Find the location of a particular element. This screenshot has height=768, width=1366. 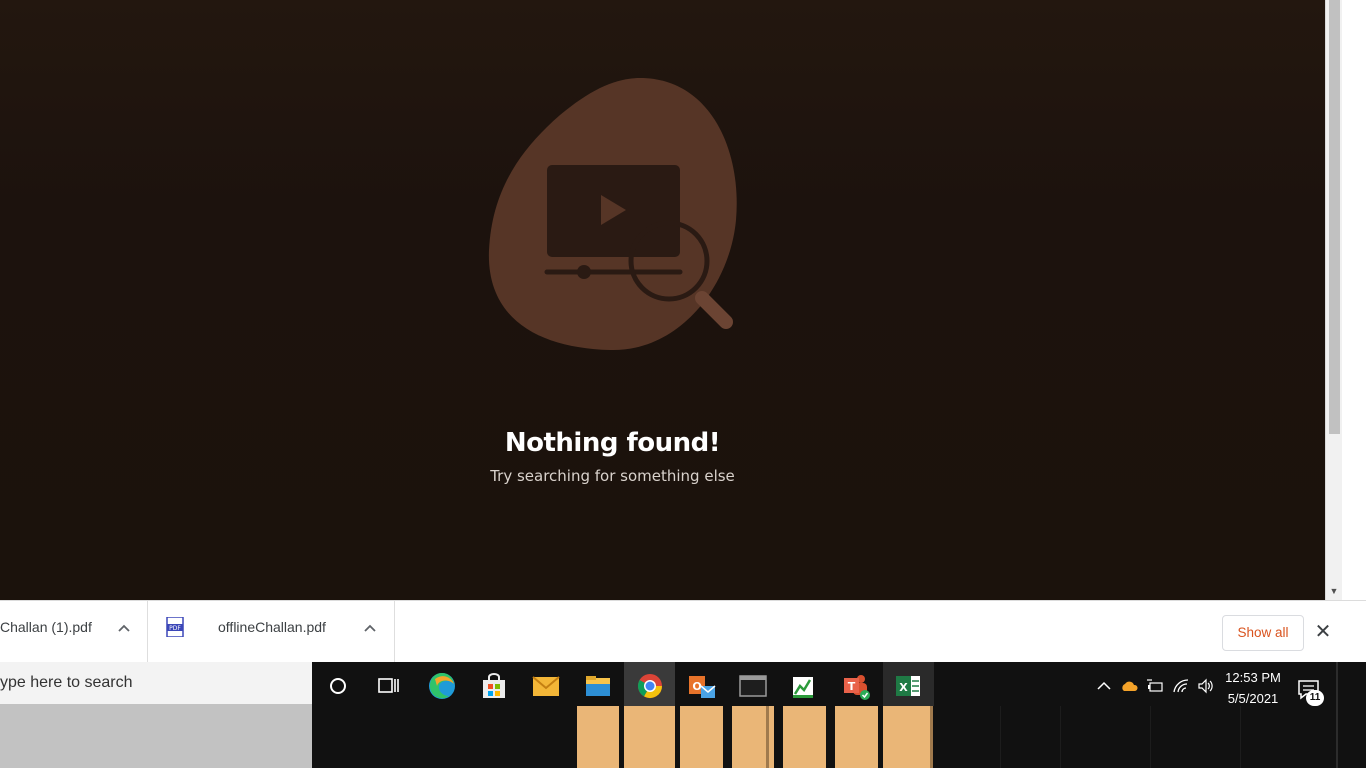

edge-icon is located at coordinates (442, 686).